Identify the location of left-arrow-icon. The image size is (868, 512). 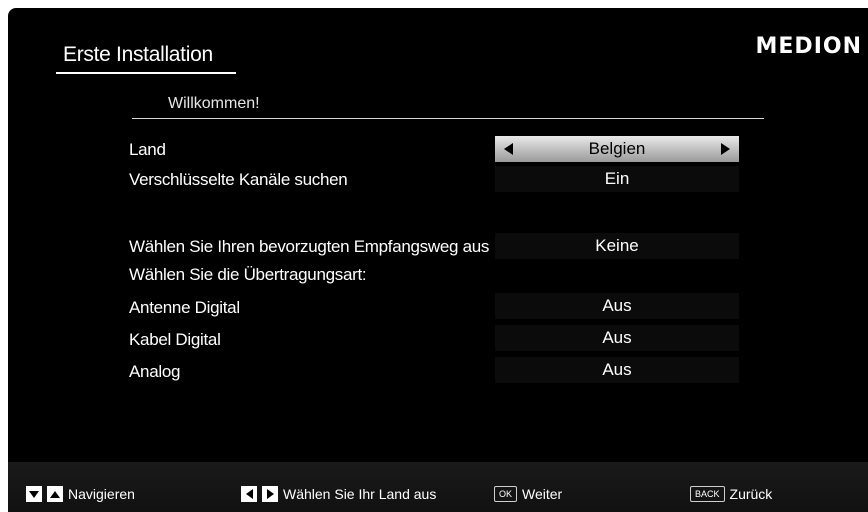
(508, 149).